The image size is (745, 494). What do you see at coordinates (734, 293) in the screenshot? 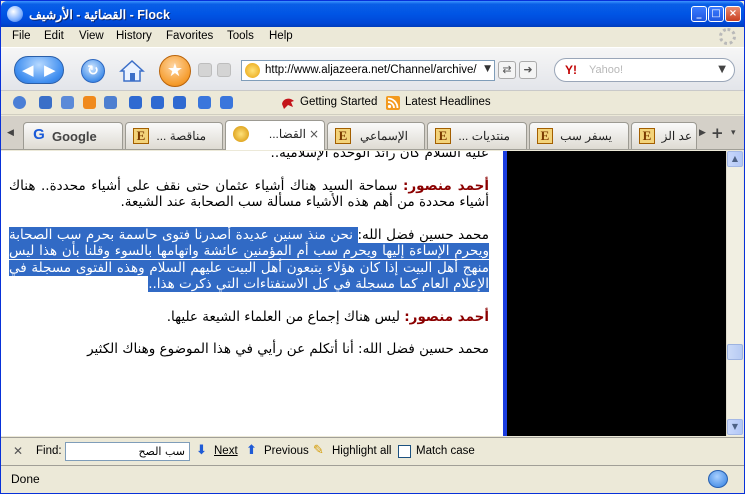
I see `vertical-scrollbar: ▲ ▼` at bounding box center [734, 293].